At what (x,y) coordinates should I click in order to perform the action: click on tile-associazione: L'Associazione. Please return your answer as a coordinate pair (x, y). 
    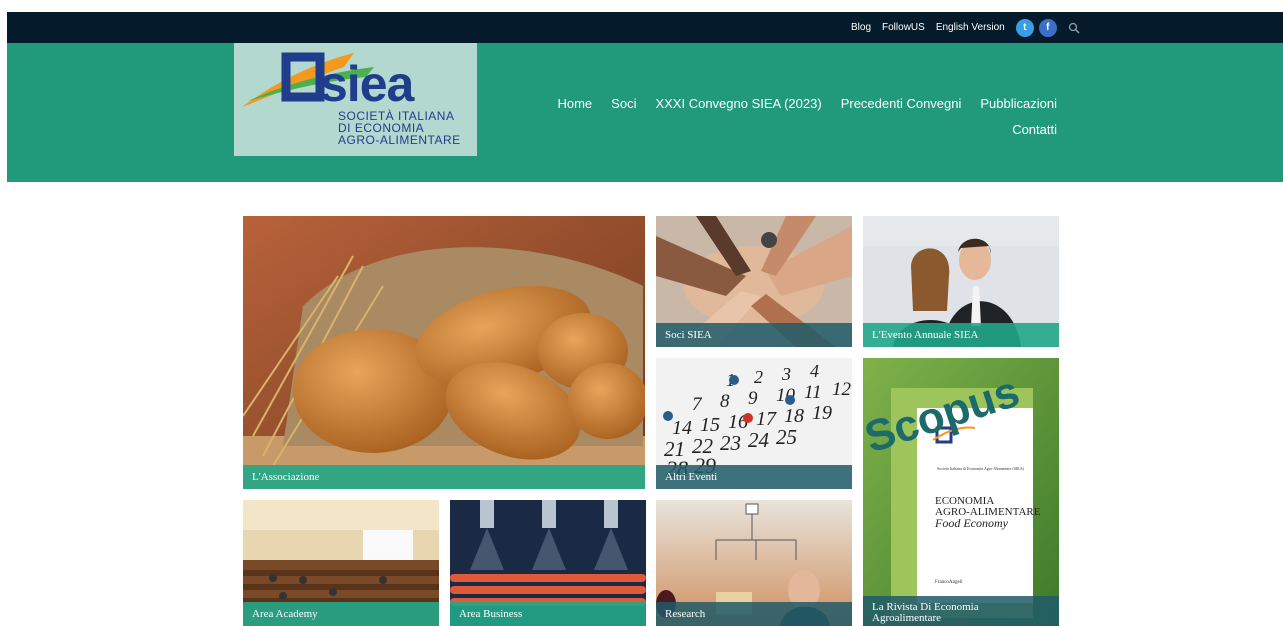
    Looking at the image, I should click on (444, 352).